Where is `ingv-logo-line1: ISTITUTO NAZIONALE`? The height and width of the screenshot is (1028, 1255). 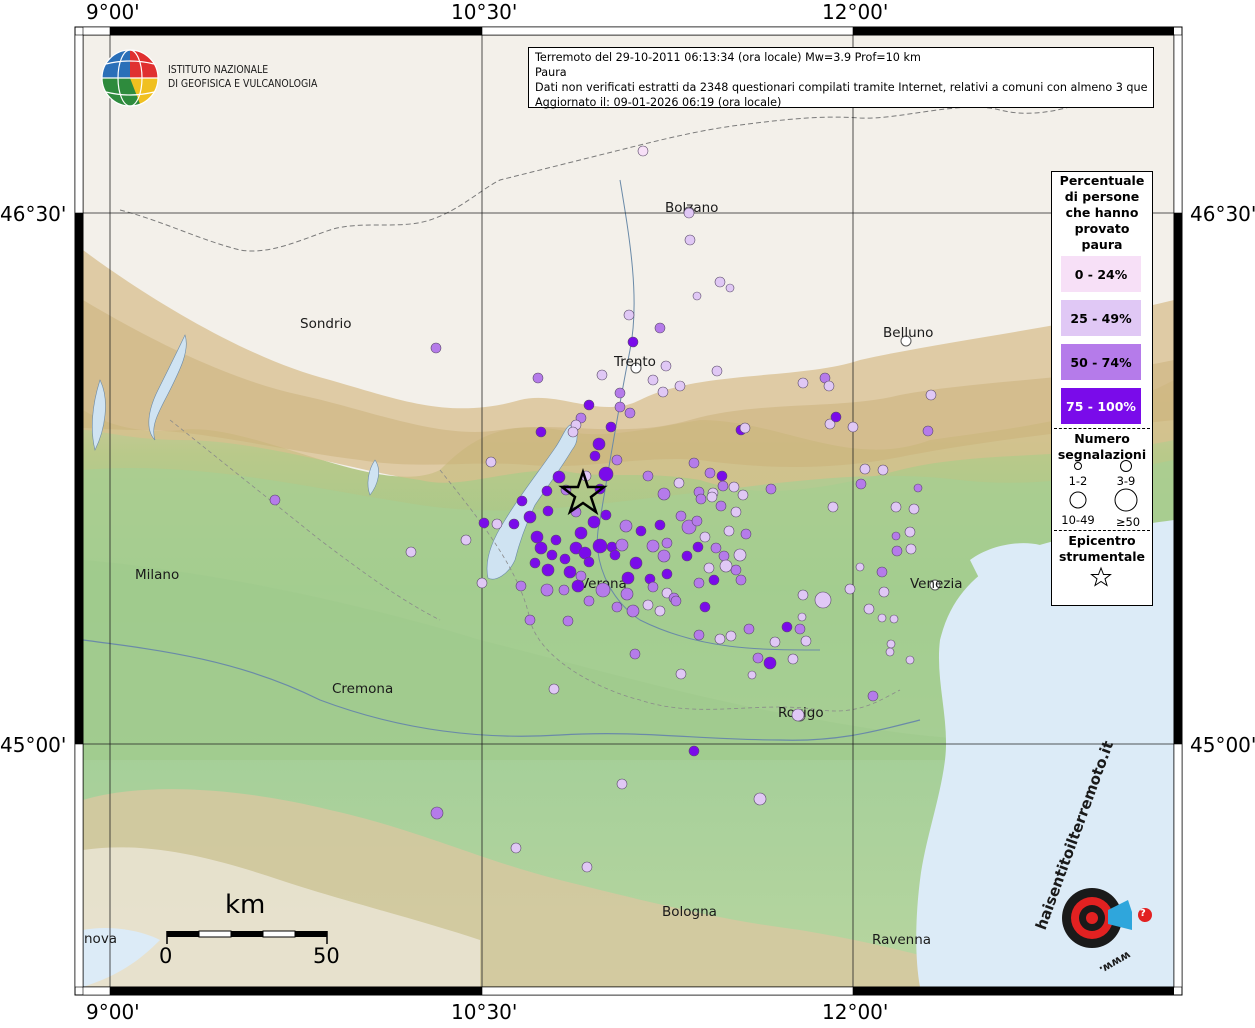 ingv-logo-line1: ISTITUTO NAZIONALE is located at coordinates (218, 69).